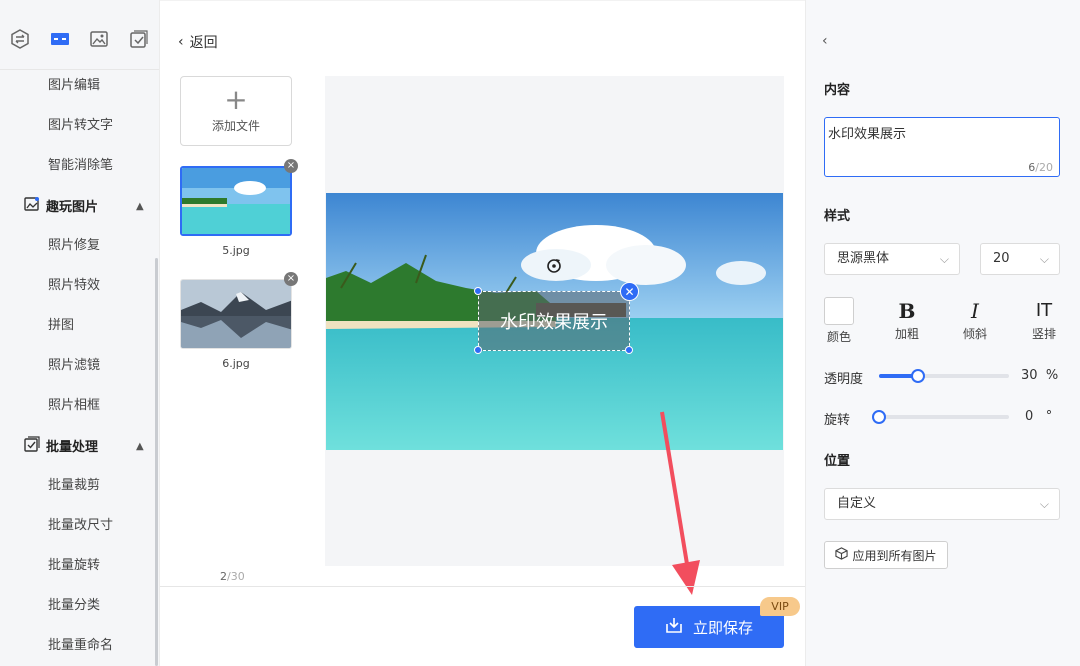  Describe the element at coordinates (72, 447) in the screenshot. I see `group-label: 批量处理` at that location.